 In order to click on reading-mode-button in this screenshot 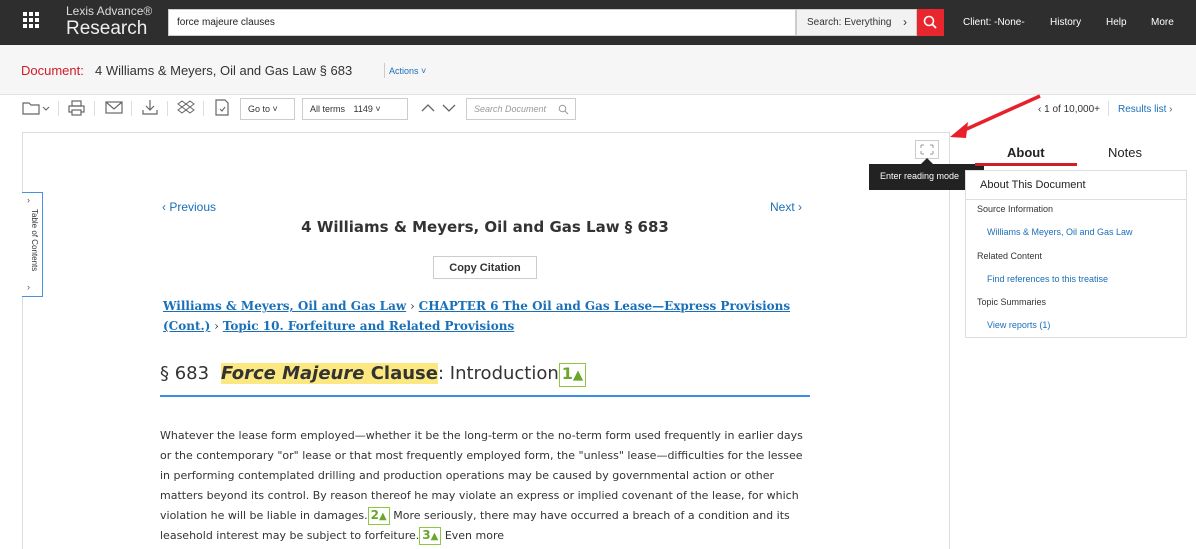, I will do `click(927, 149)`.